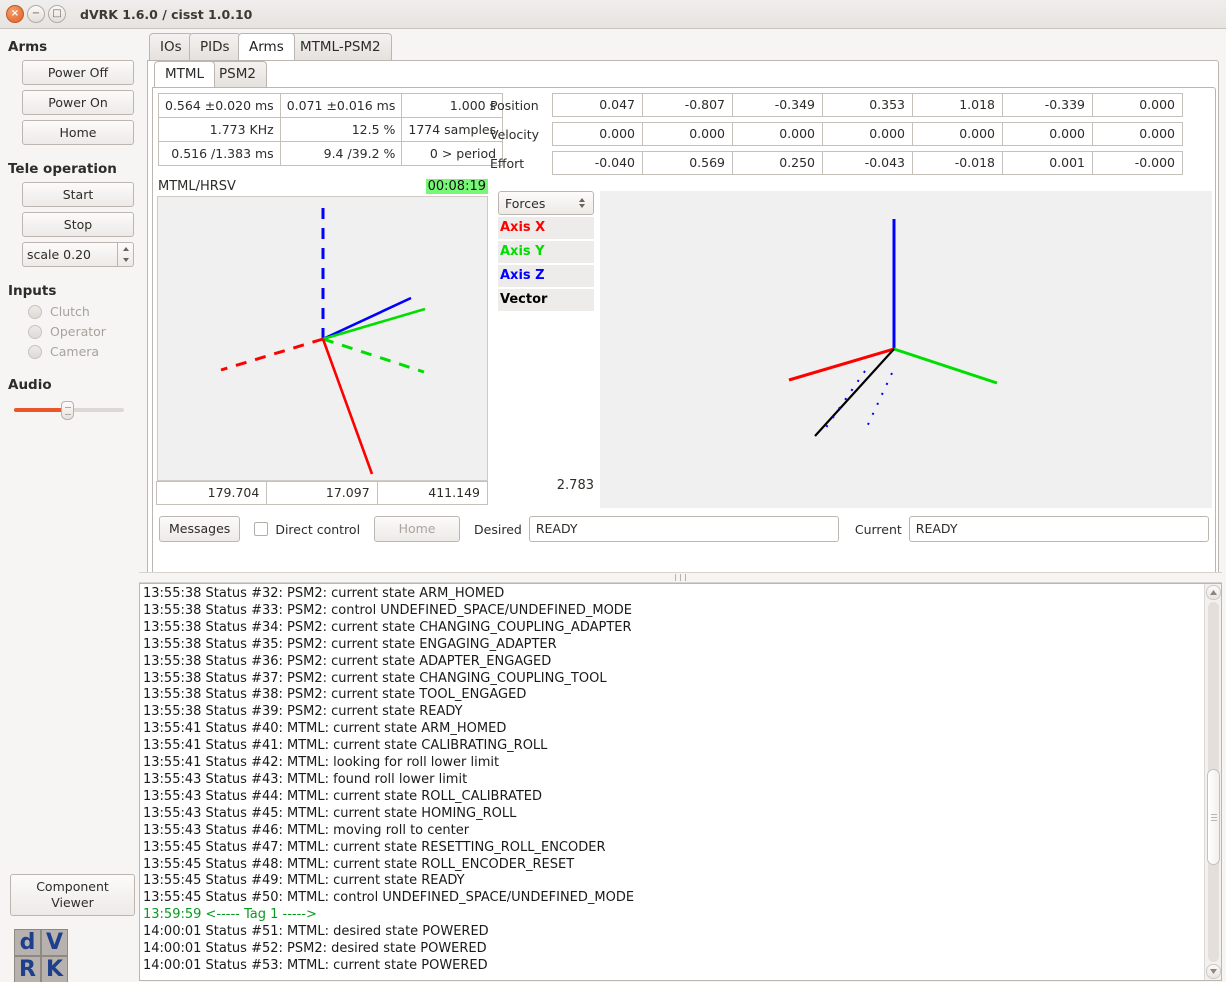 This screenshot has height=982, width=1226. Describe the element at coordinates (1213, 971) in the screenshot. I see `scroll-down-icon` at that location.